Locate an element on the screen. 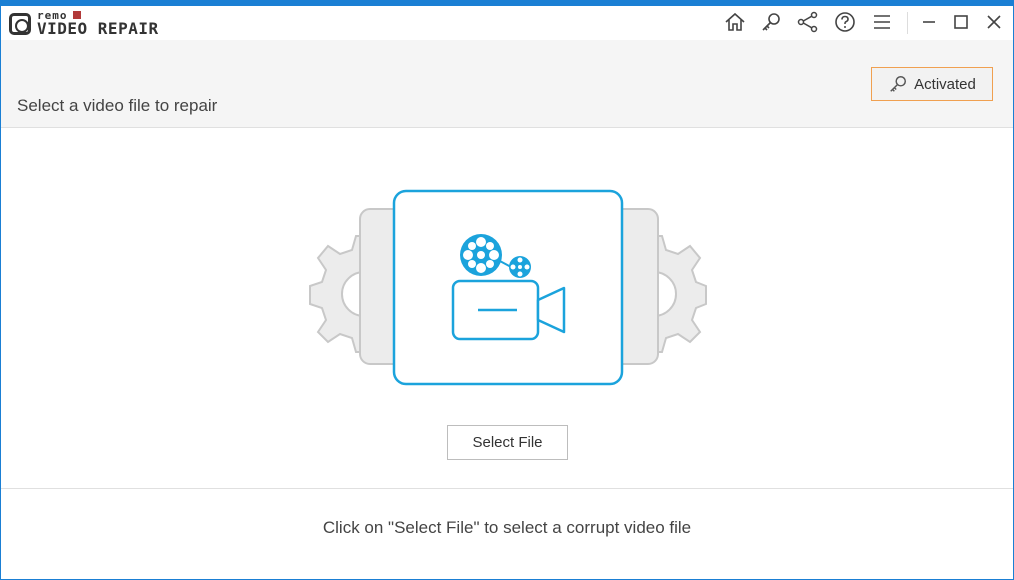 The height and width of the screenshot is (580, 1014). home-icon is located at coordinates (735, 21).